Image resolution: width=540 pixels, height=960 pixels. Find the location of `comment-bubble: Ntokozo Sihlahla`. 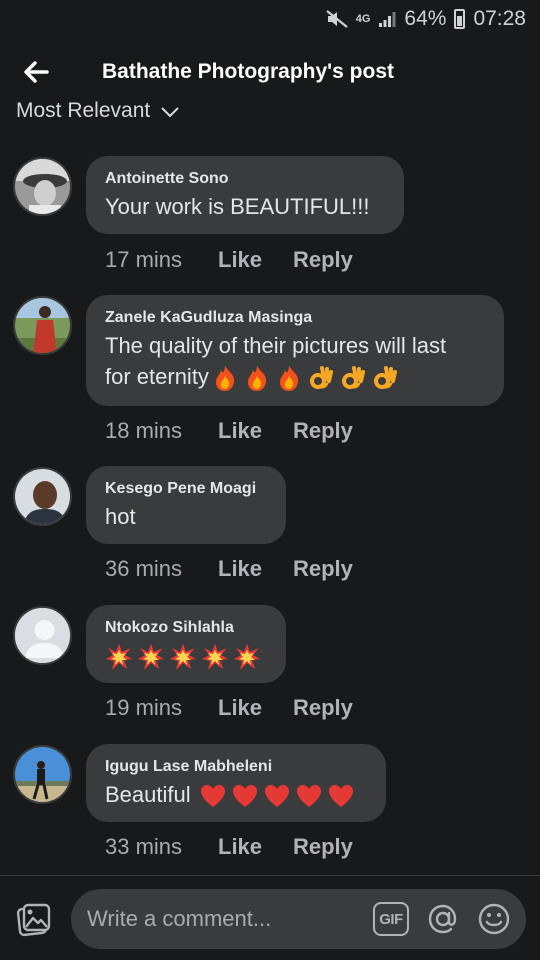

comment-bubble: Ntokozo Sihlahla is located at coordinates (186, 644).